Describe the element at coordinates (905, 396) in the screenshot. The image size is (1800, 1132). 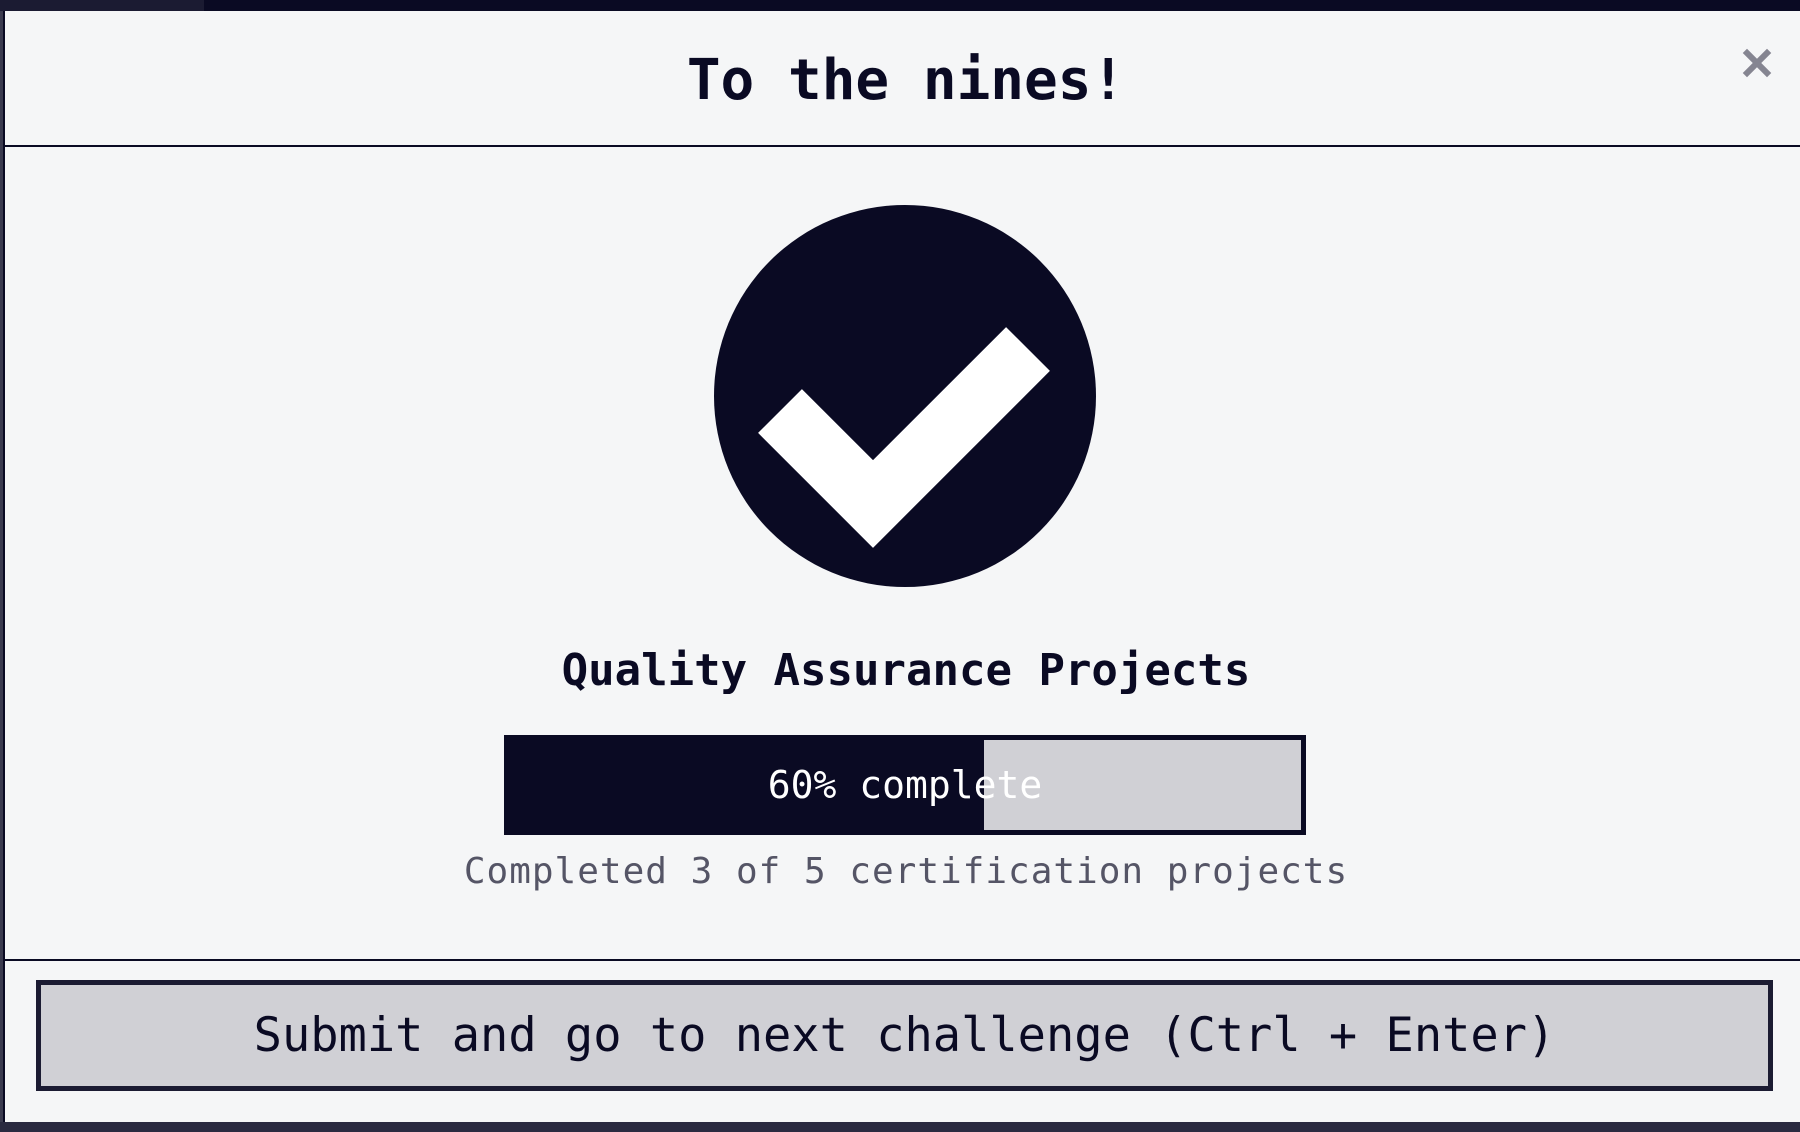
I see `checkmark-circle-icon` at that location.